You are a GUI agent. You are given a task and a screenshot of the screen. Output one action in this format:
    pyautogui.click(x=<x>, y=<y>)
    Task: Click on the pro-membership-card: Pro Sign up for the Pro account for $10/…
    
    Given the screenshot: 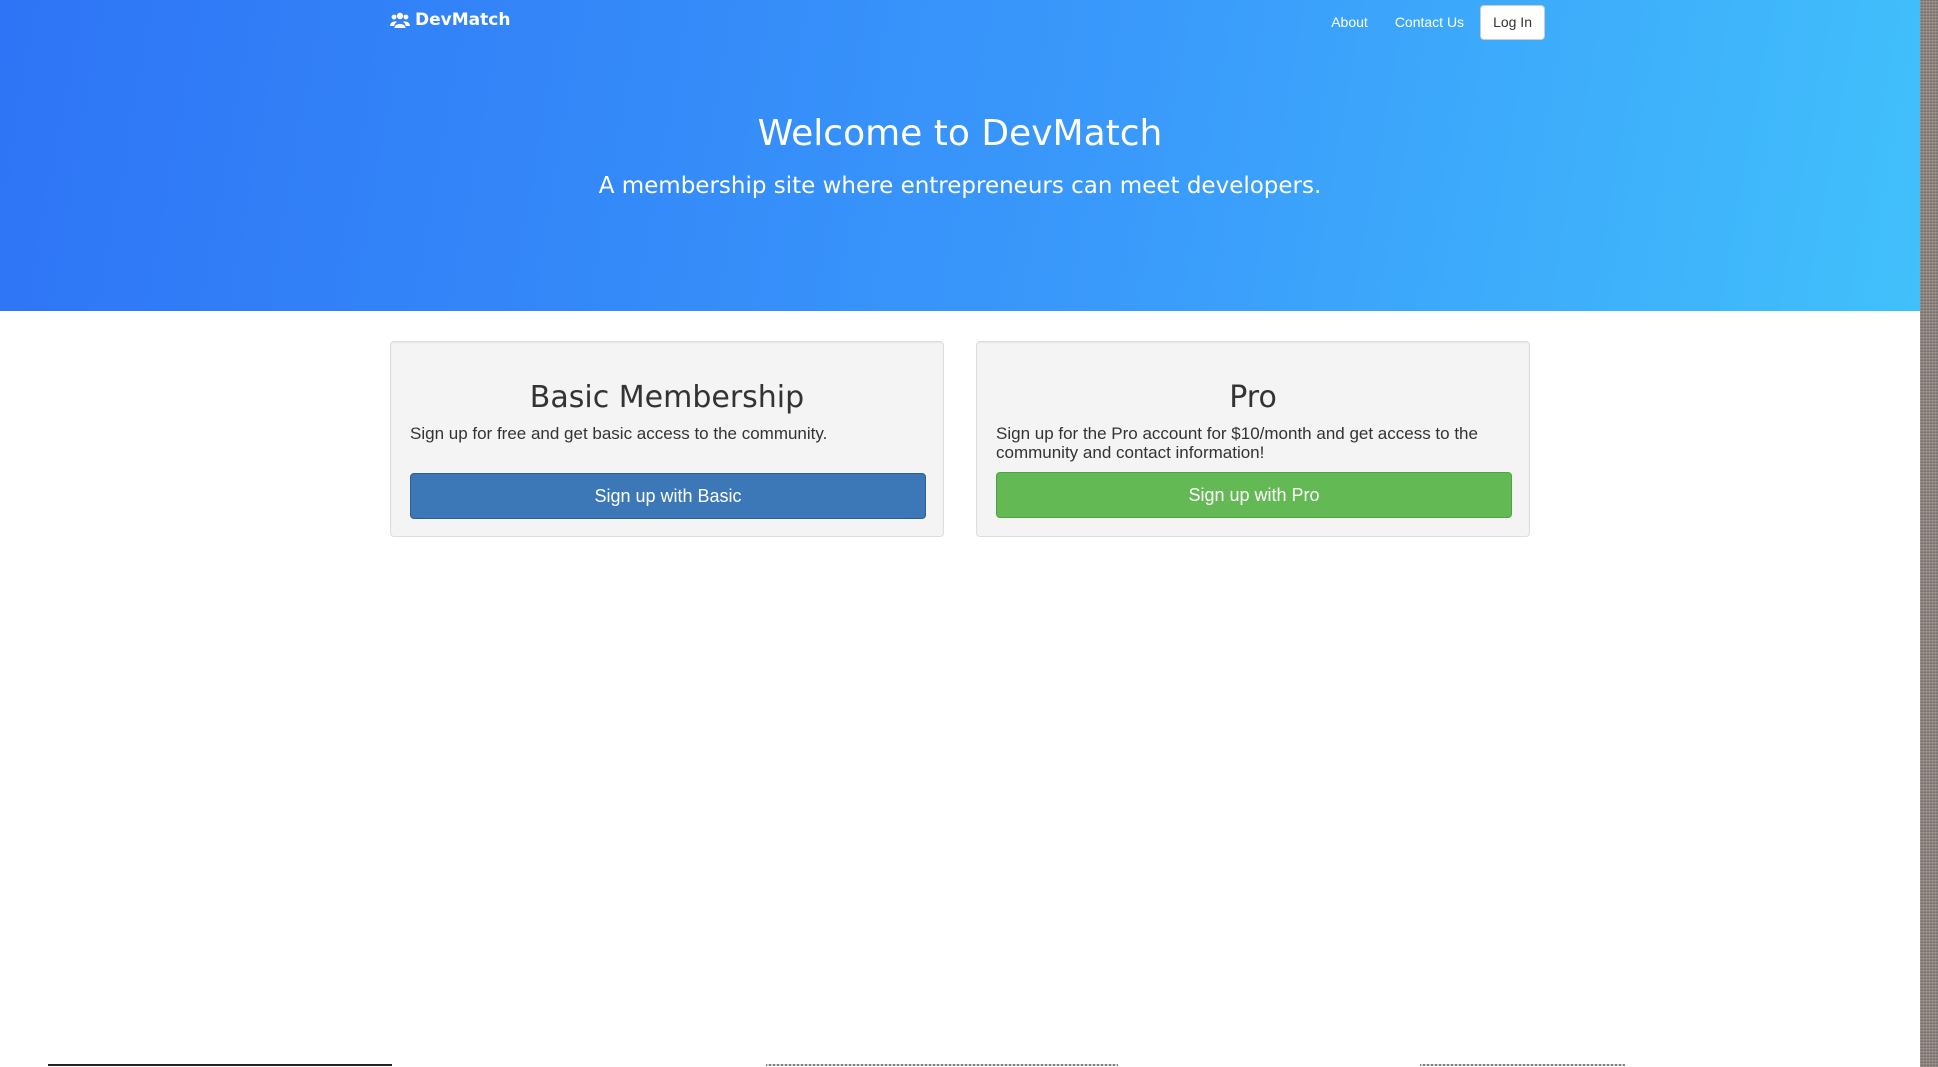 What is the action you would take?
    pyautogui.click(x=1253, y=439)
    